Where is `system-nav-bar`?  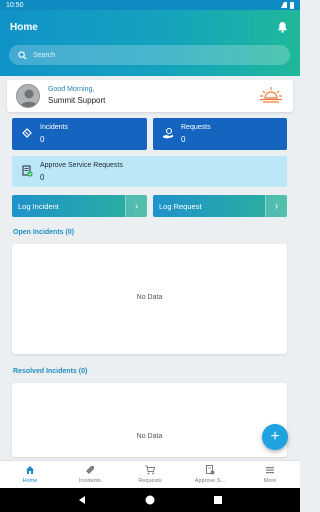 system-nav-bar is located at coordinates (150, 500).